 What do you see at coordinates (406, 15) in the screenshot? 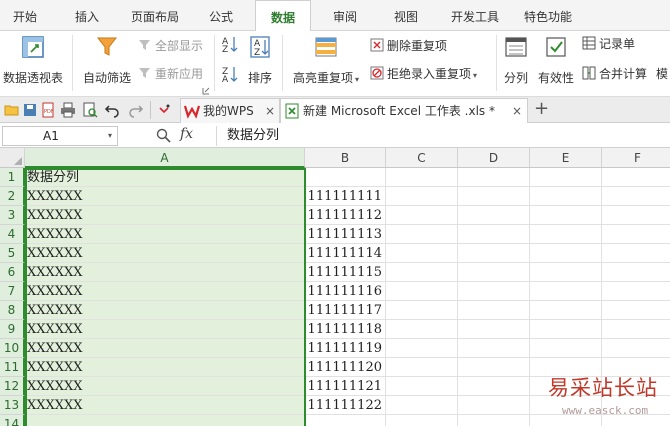
I see `tab-view: 视图` at bounding box center [406, 15].